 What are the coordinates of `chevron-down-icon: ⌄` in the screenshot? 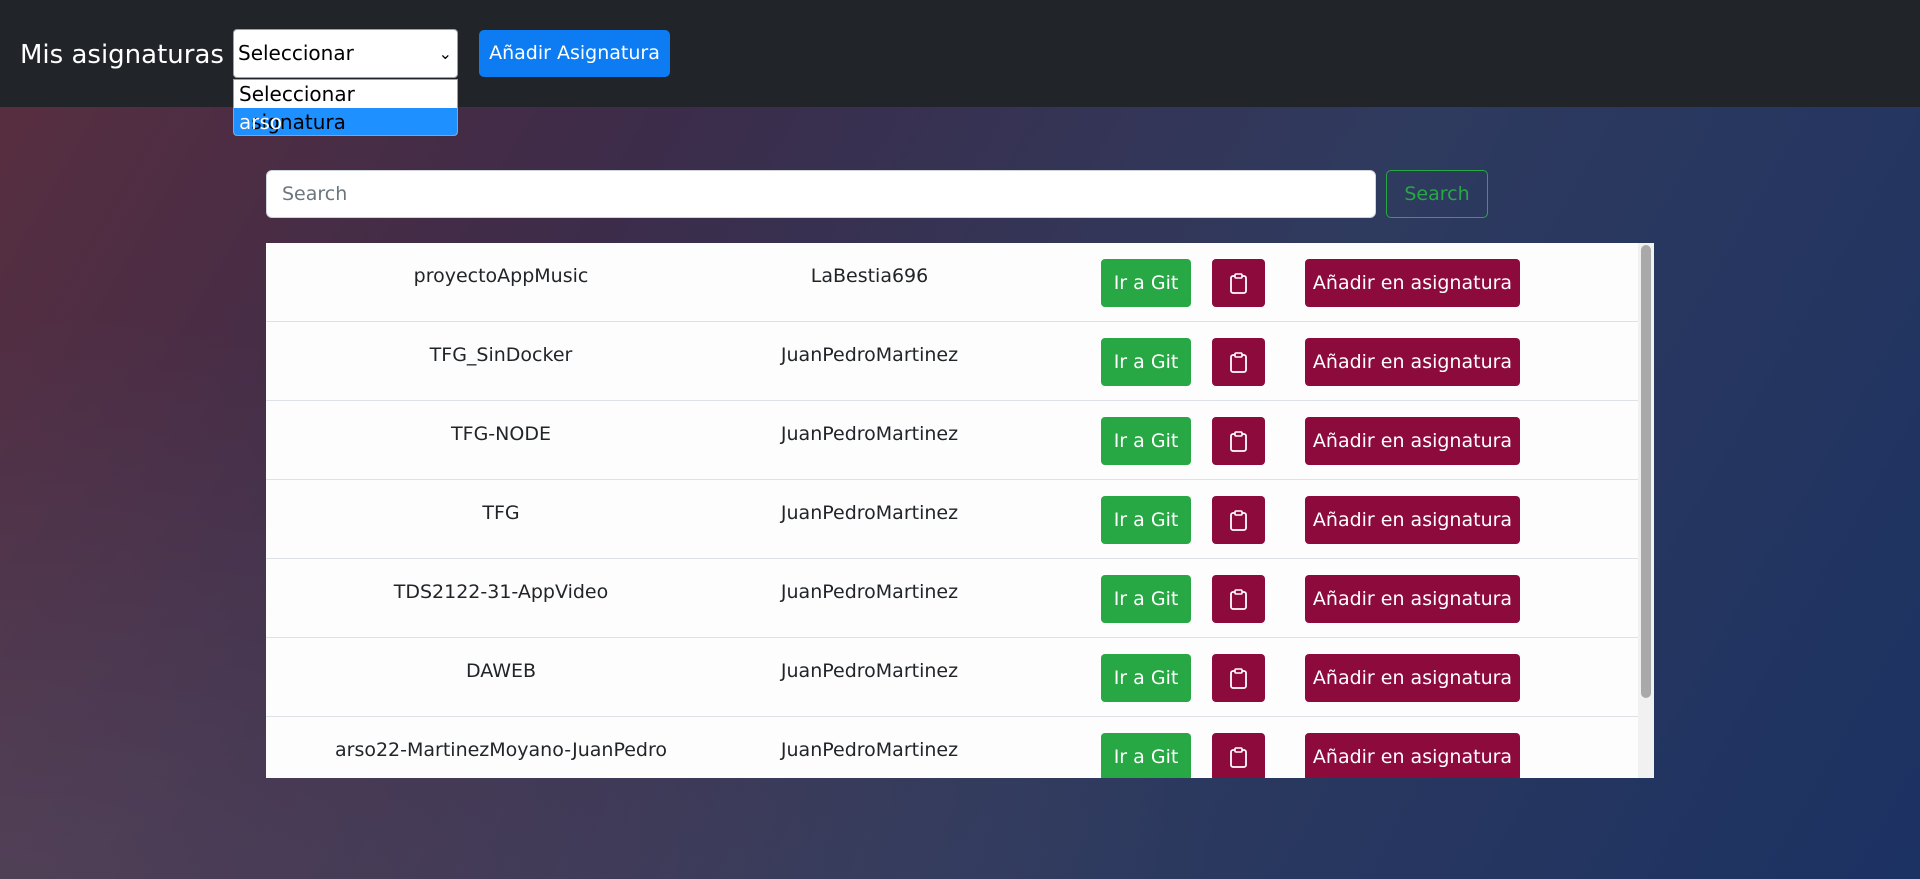 It's located at (445, 53).